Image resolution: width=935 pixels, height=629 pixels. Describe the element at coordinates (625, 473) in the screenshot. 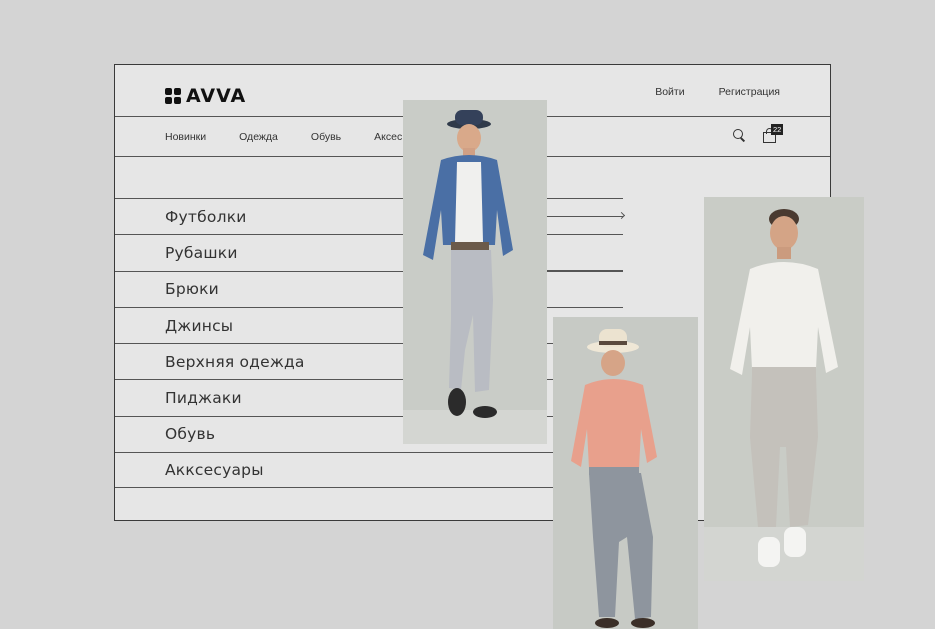

I see `product-photo-pink-shirt` at that location.